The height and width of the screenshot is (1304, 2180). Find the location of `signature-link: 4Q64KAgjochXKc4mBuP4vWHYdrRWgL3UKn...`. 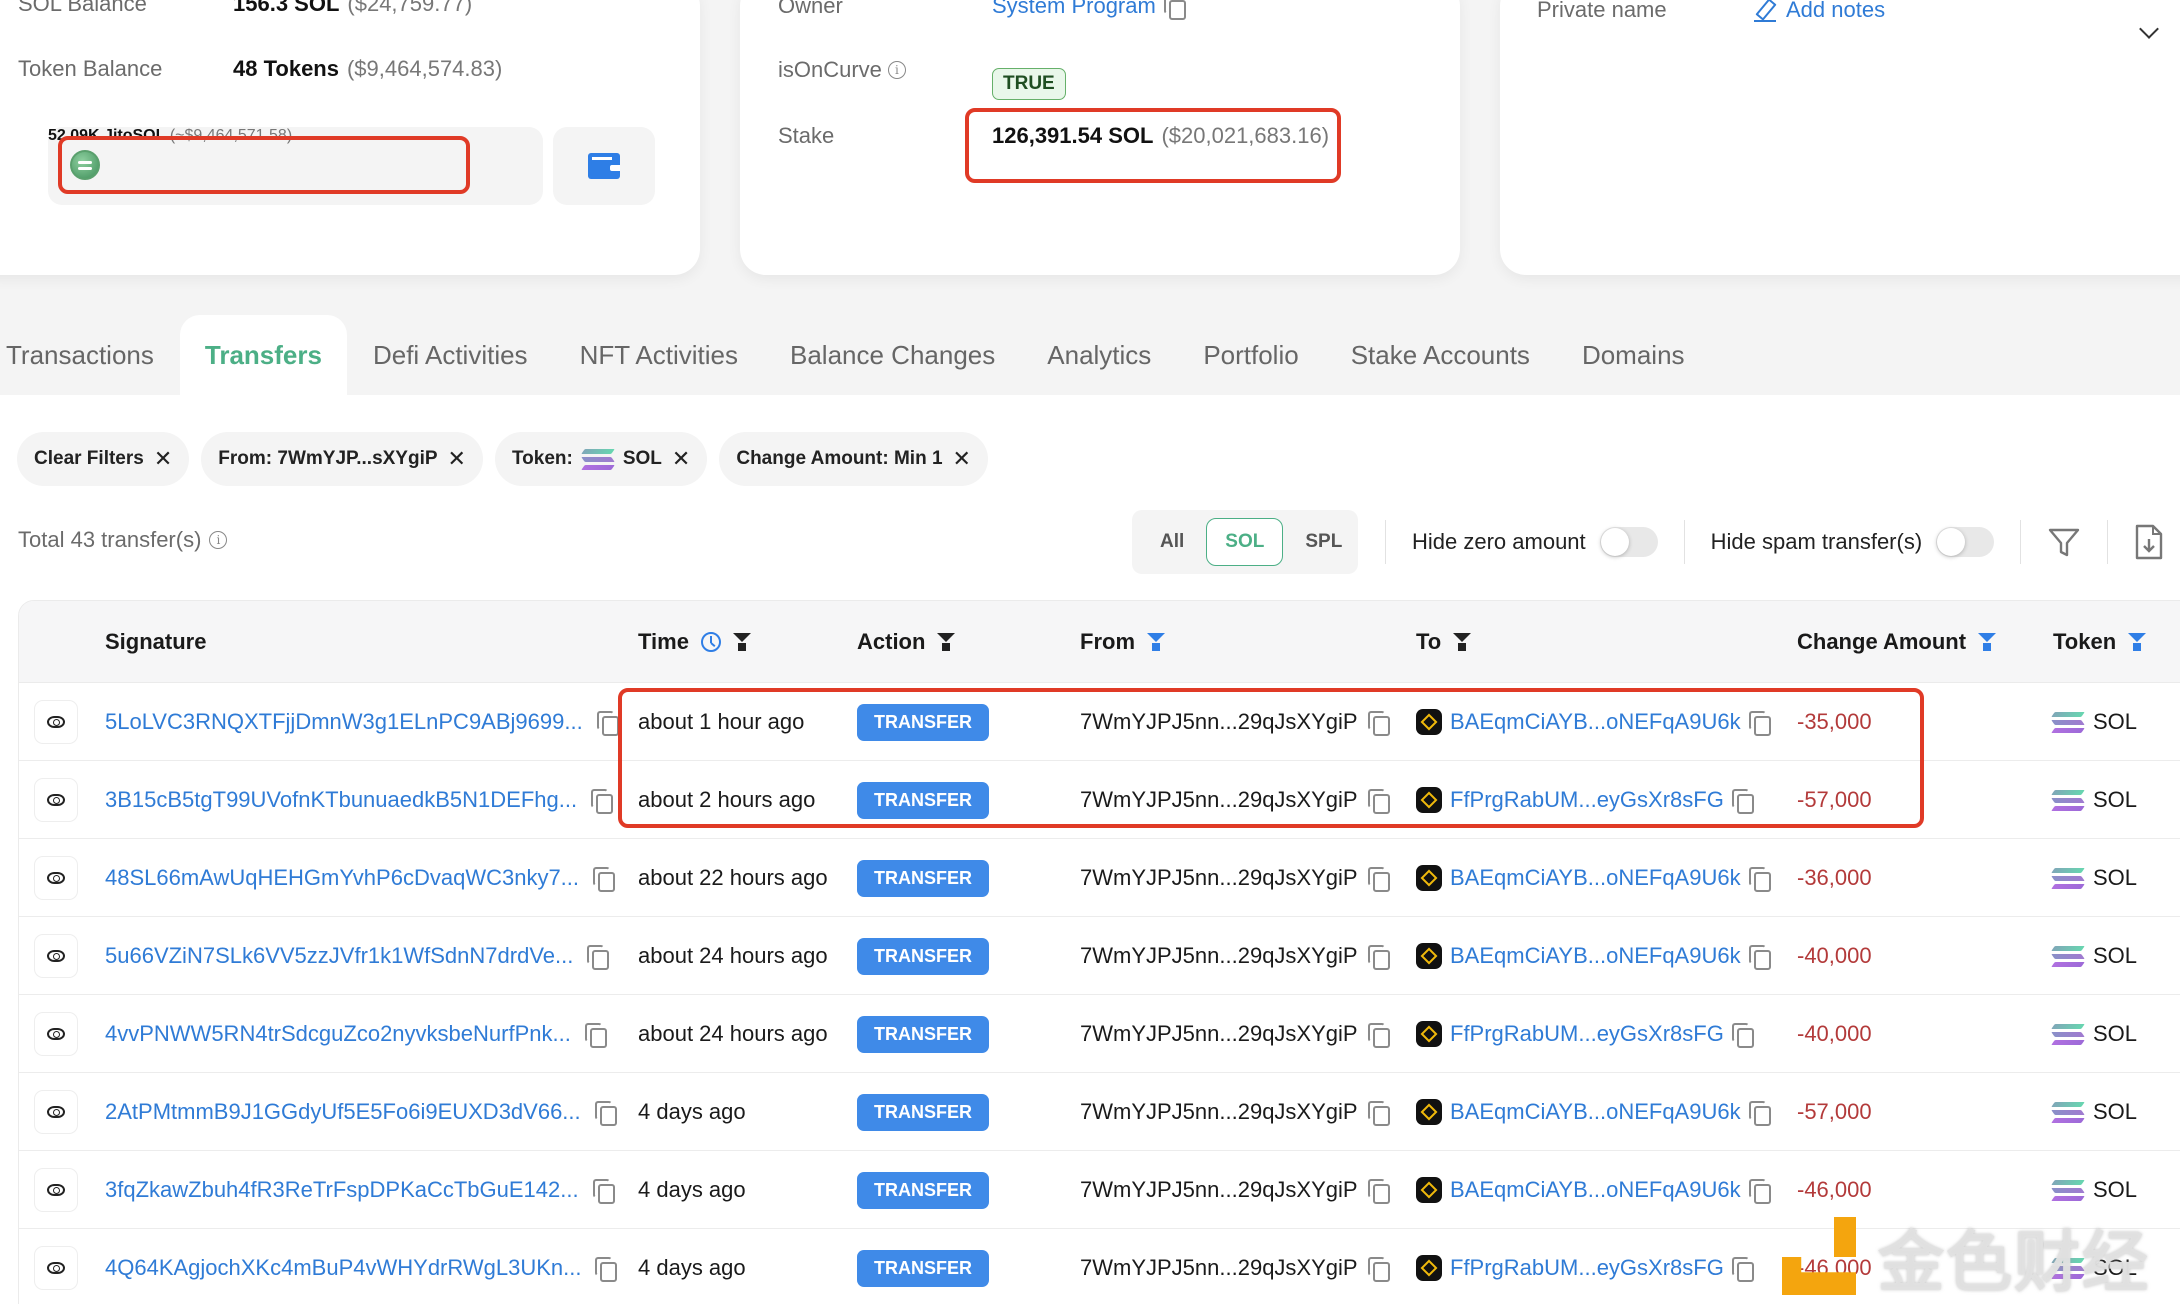

signature-link: 4Q64KAgjochXKc4mBuP4vWHYdrRWgL3UKn... is located at coordinates (343, 1268).